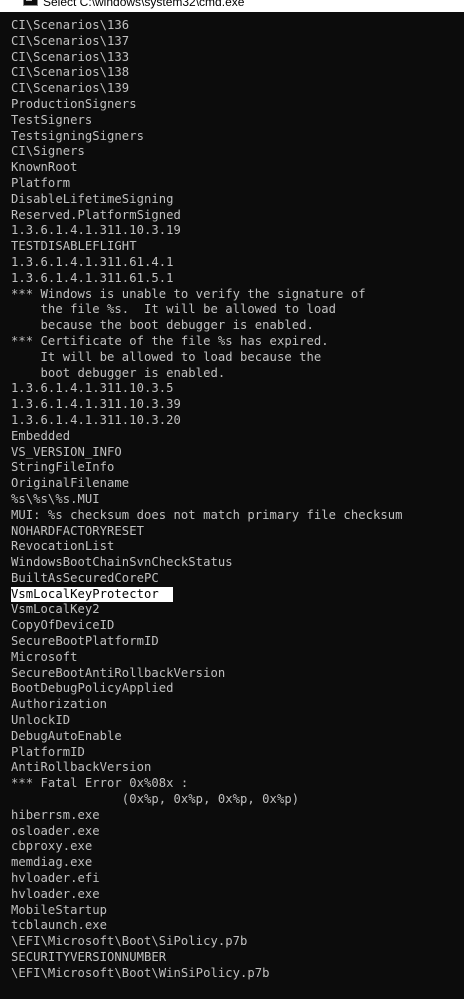 The image size is (464, 999). I want to click on console-line: Microsoft, so click(44, 656).